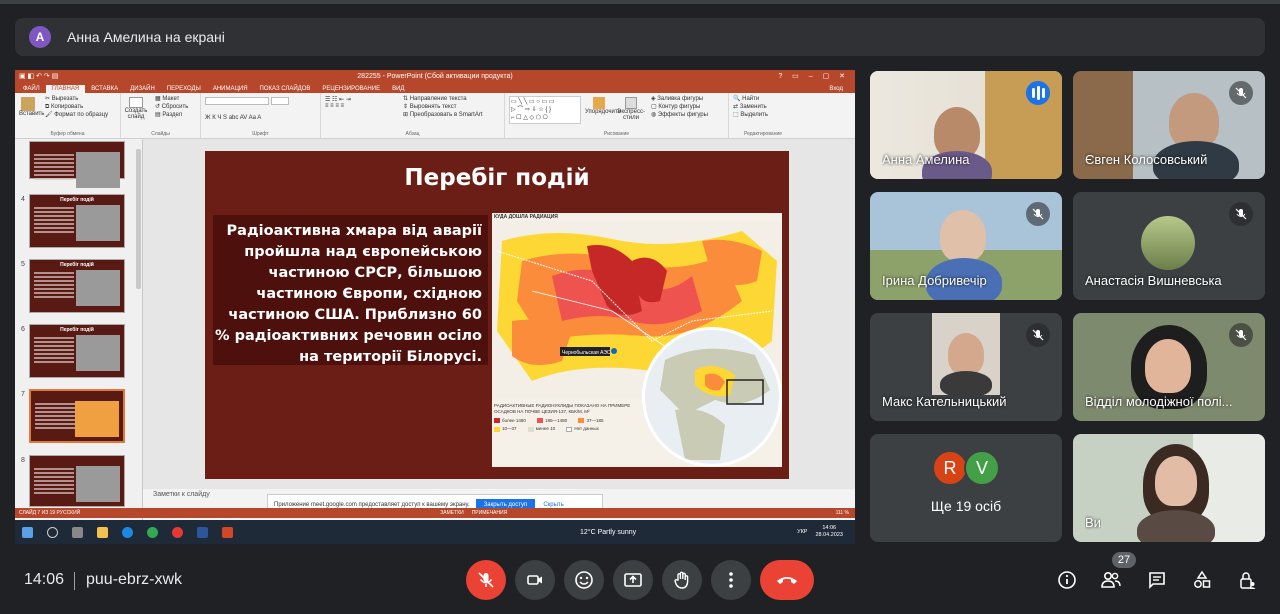  Describe the element at coordinates (127, 532) in the screenshot. I see `edge-icon` at that location.